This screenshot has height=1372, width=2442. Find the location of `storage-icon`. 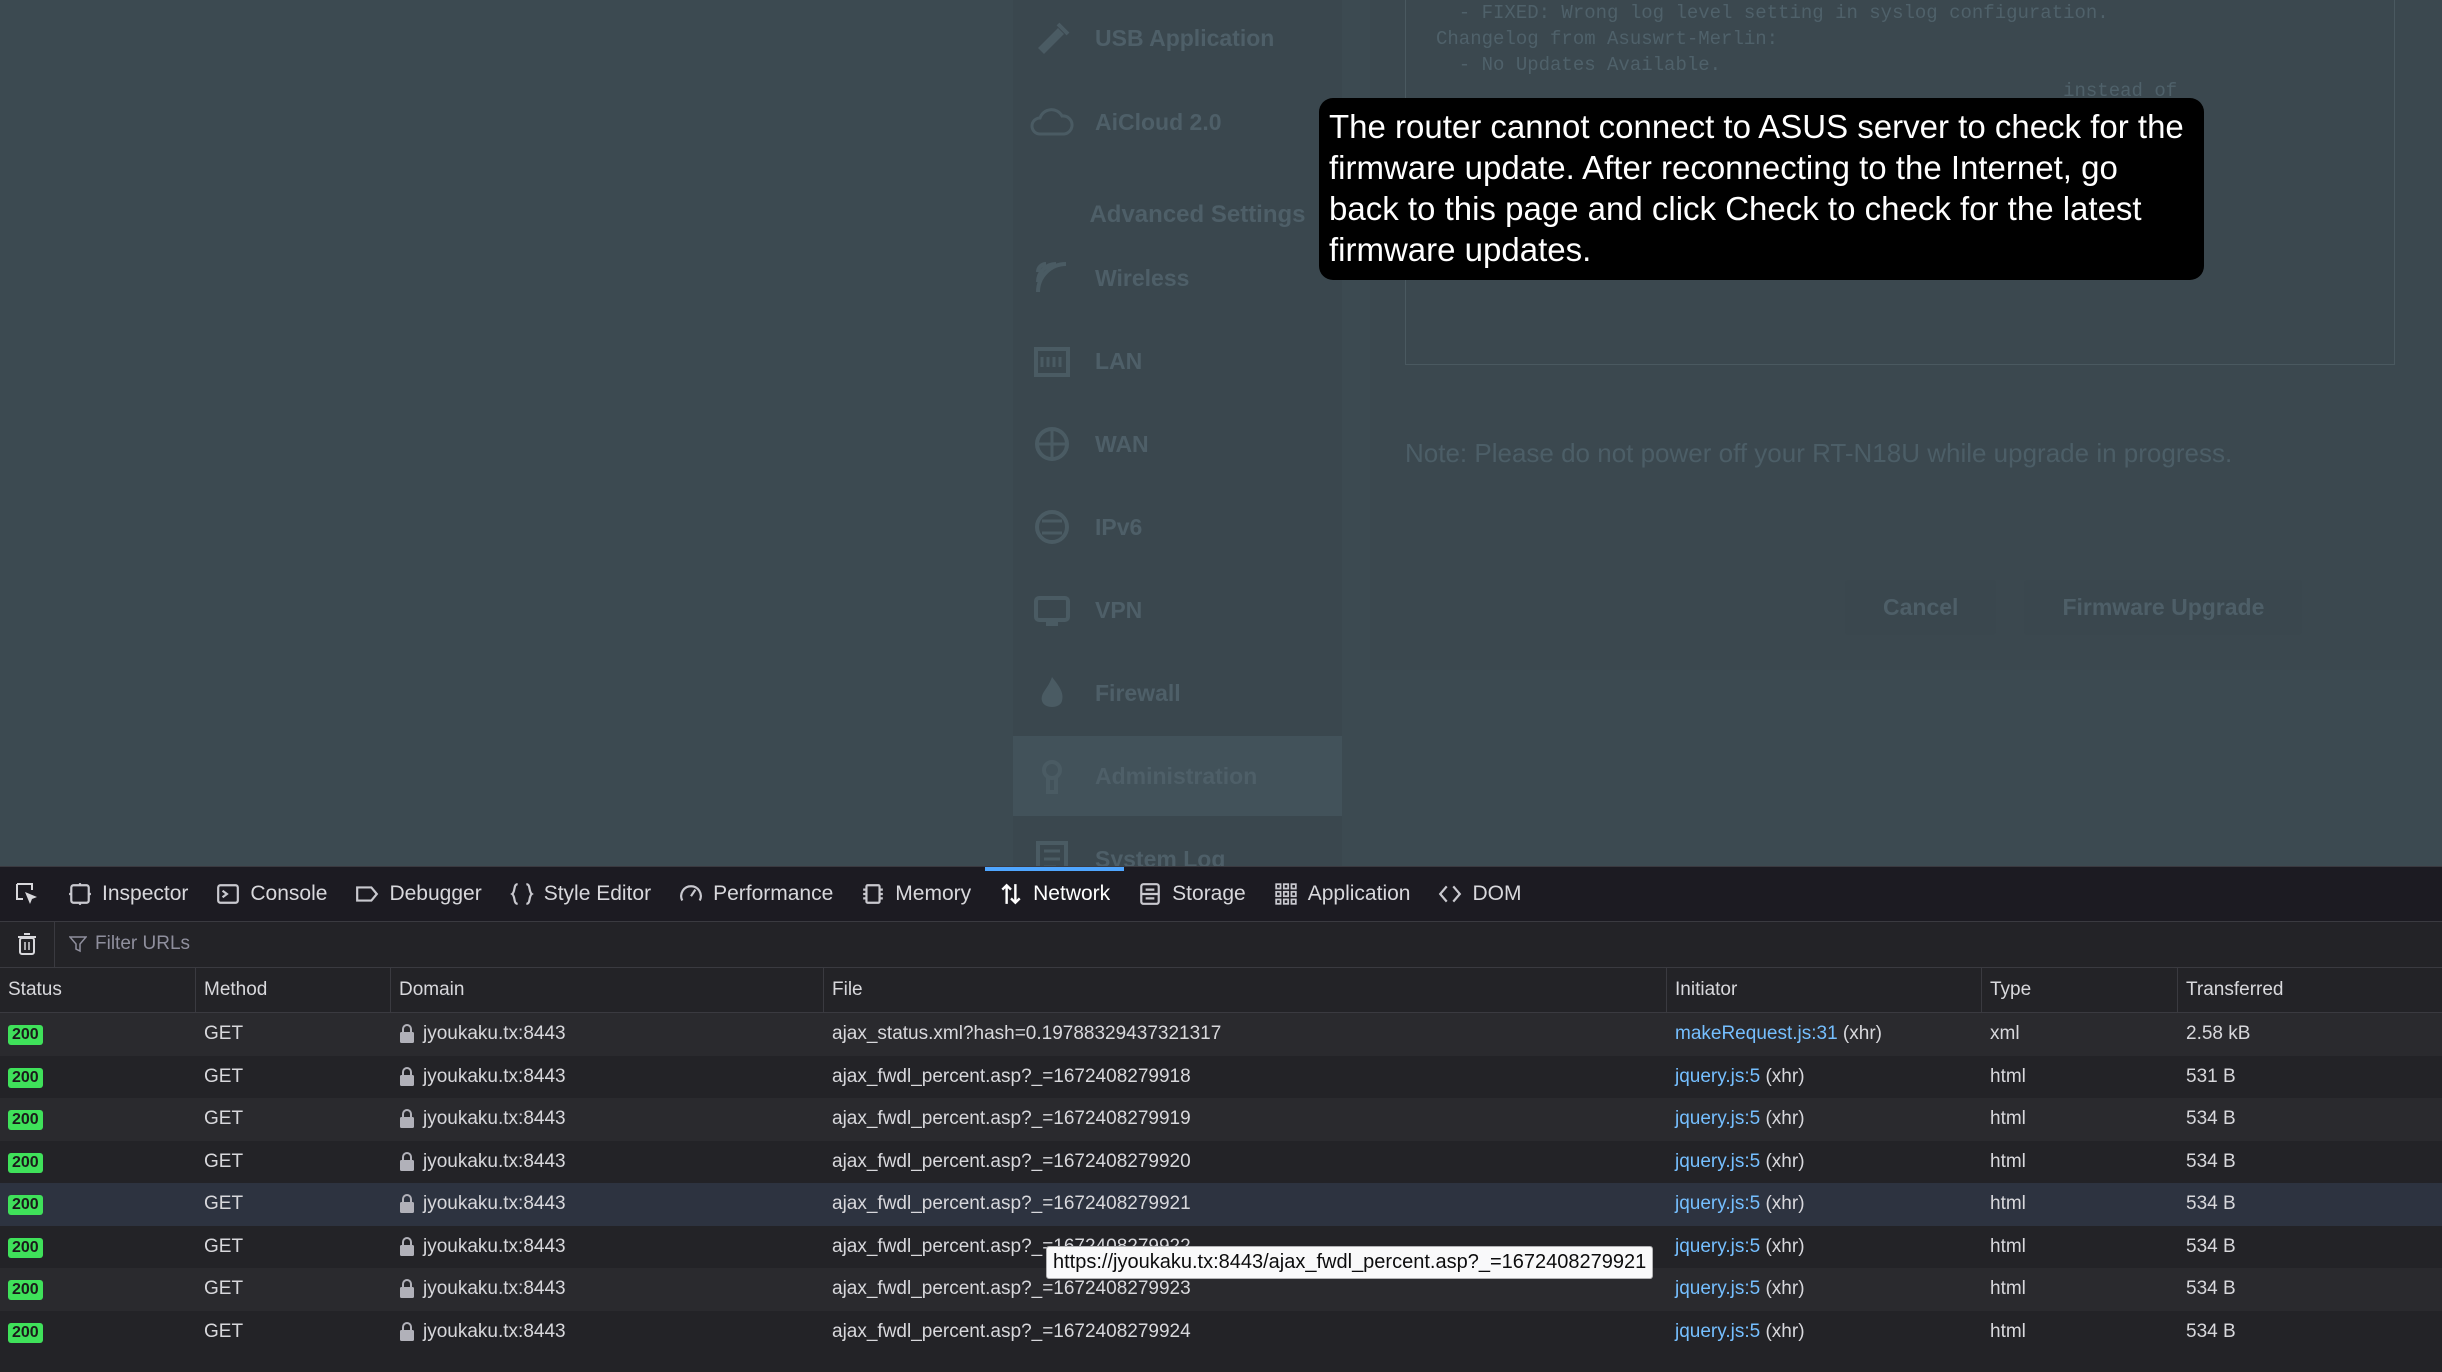

storage-icon is located at coordinates (1150, 894).